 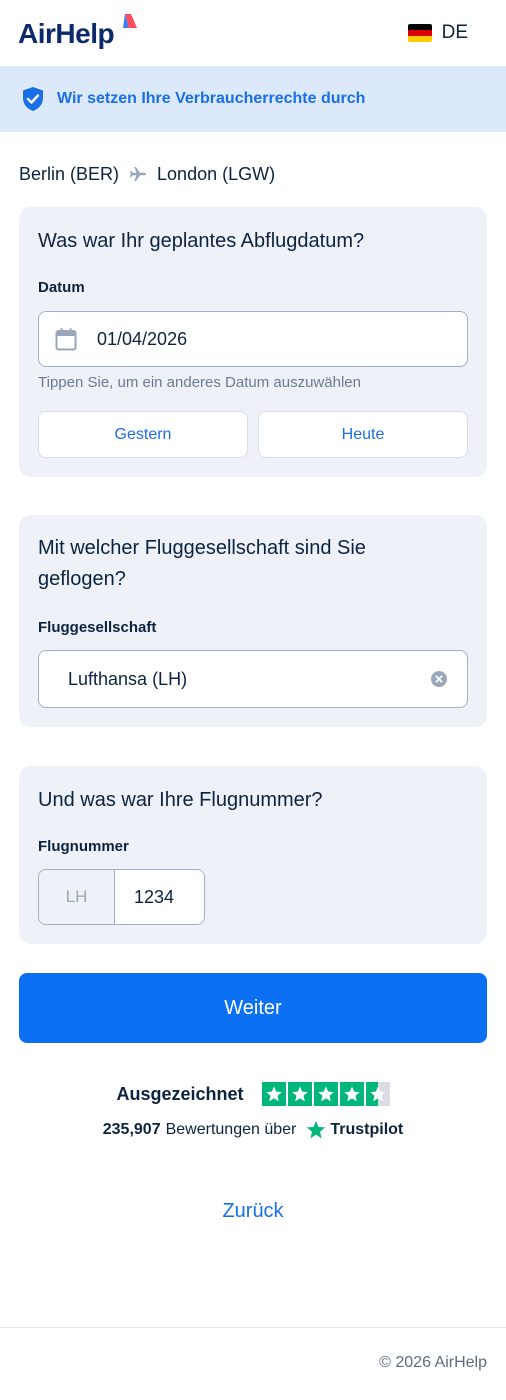 What do you see at coordinates (77, 897) in the screenshot?
I see `airline-code-prefix: LH` at bounding box center [77, 897].